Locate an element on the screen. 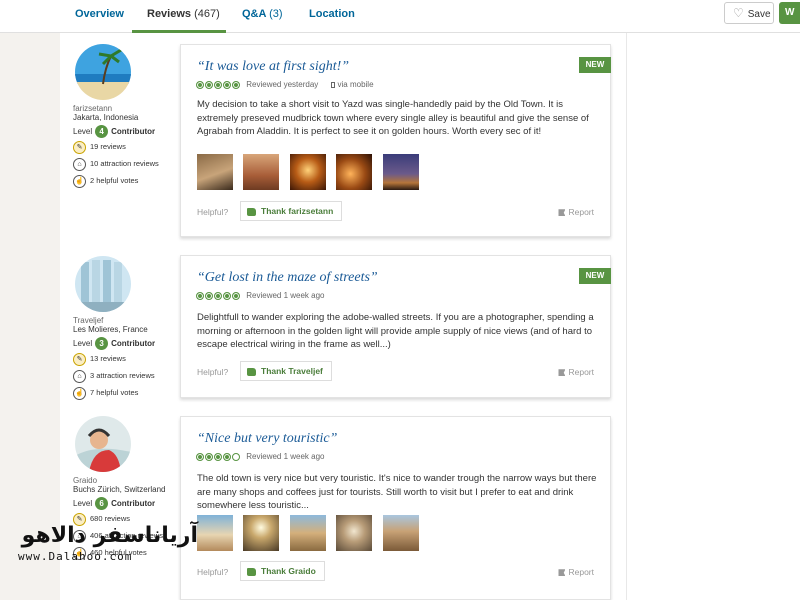 The image size is (800, 600). username: Graido is located at coordinates (119, 480).